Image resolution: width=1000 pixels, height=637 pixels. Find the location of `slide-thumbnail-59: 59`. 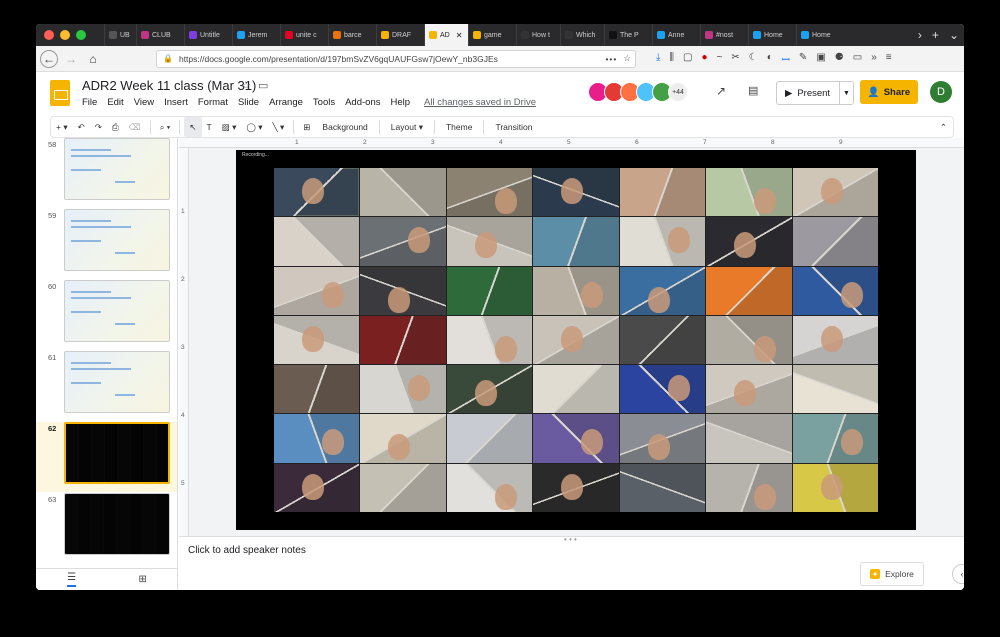

slide-thumbnail-59: 59 is located at coordinates (106, 244).